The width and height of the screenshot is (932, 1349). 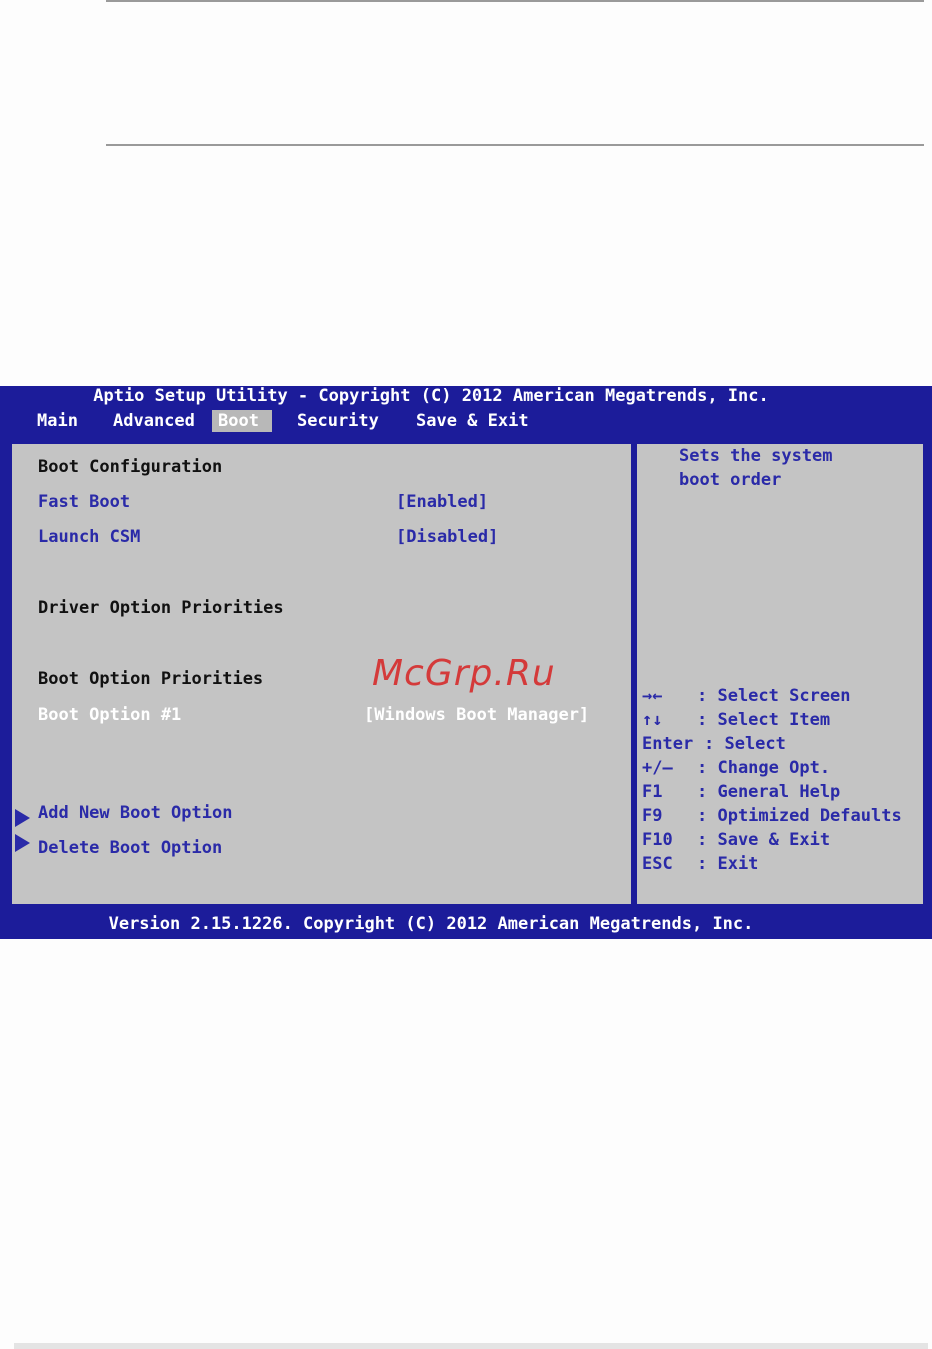 What do you see at coordinates (476, 715) in the screenshot?
I see `boot-option-1-value: [Windows Boot Manager]` at bounding box center [476, 715].